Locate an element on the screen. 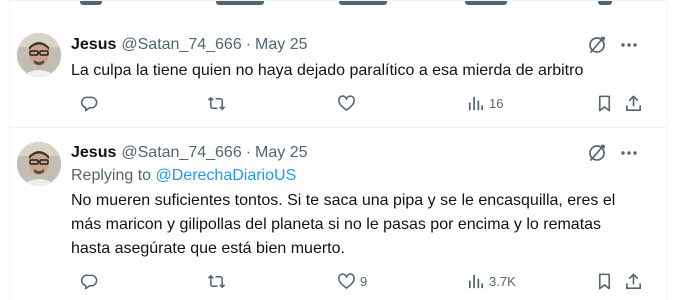 The image size is (685, 300). replying-to-line: Replying to @DerechaDiarioUS is located at coordinates (183, 176).